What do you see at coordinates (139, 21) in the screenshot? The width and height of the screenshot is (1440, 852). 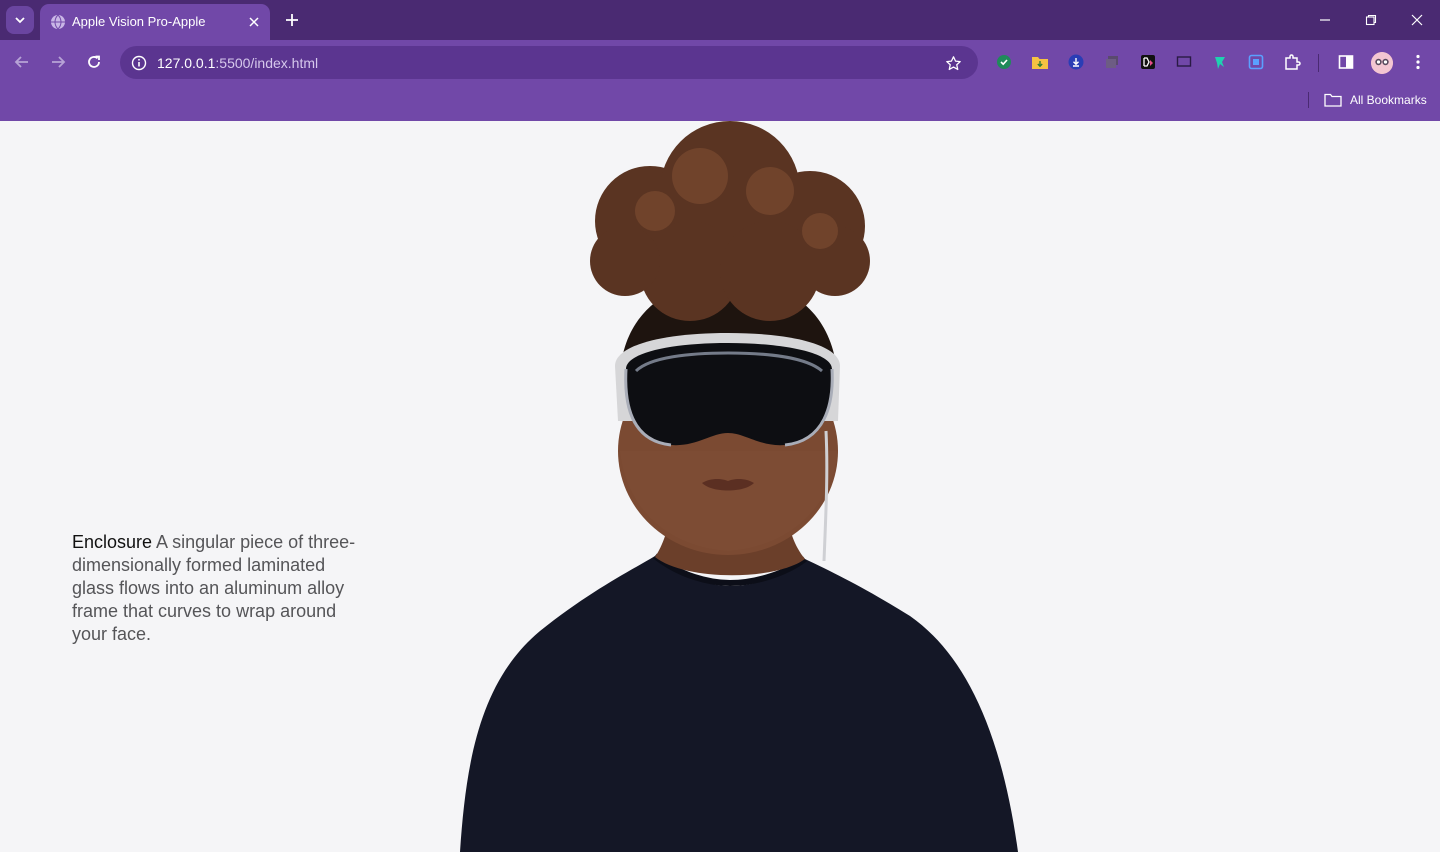 I see `tab-title: Apple Vision Pro-Apple` at bounding box center [139, 21].